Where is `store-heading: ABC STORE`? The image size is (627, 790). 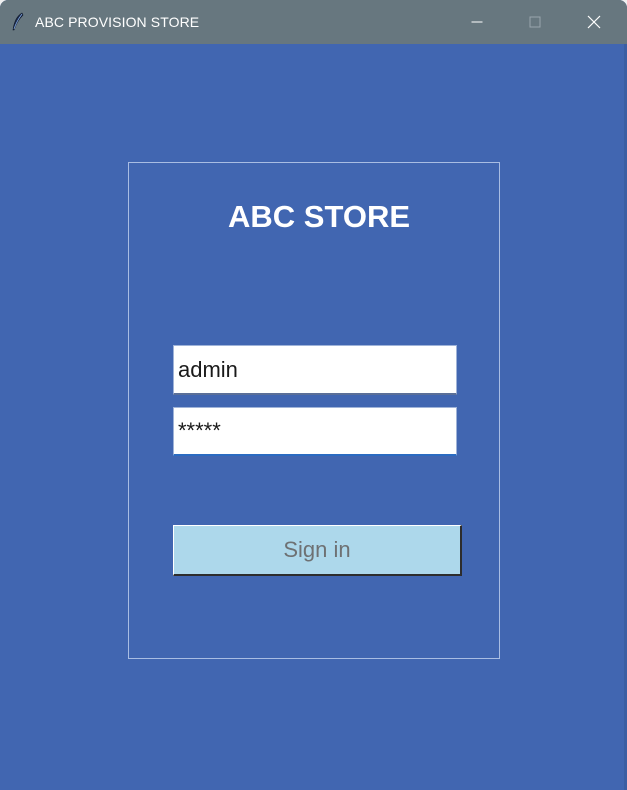
store-heading: ABC STORE is located at coordinates (319, 216).